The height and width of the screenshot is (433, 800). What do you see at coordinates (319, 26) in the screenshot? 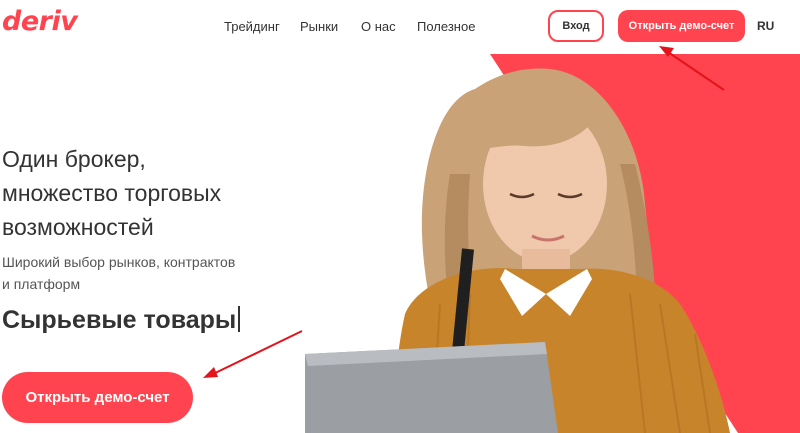
I see `nav-item-markets: Рынки` at bounding box center [319, 26].